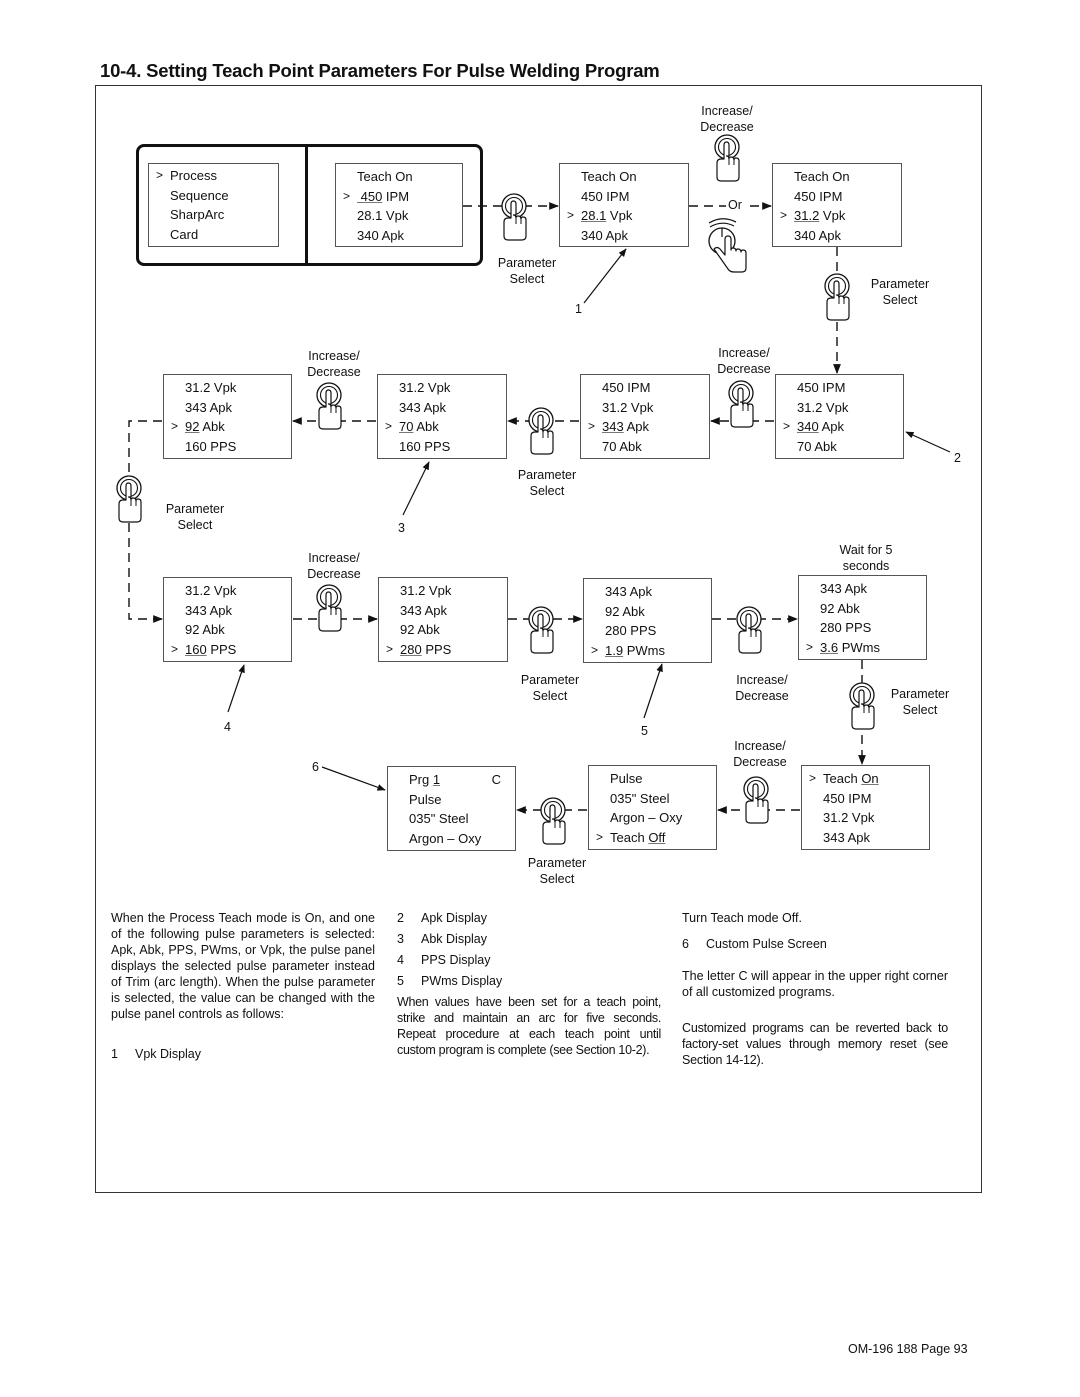 The image size is (1080, 1397). Describe the element at coordinates (644, 731) in the screenshot. I see `callout-number-5: 5` at that location.